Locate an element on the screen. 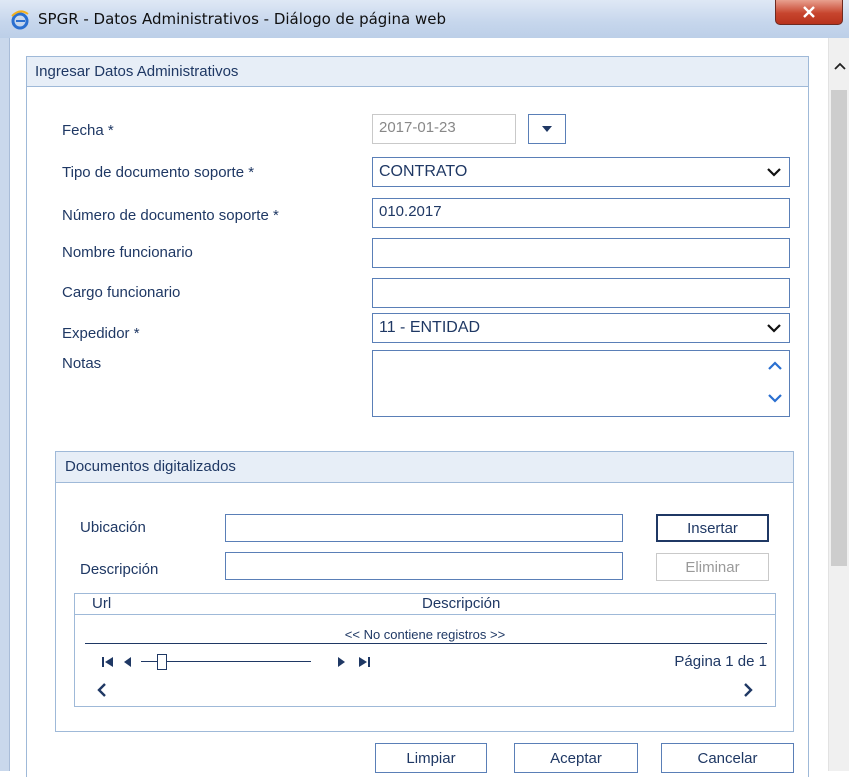 Image resolution: width=849 pixels, height=777 pixels. notas-label: Notas is located at coordinates (82, 363).